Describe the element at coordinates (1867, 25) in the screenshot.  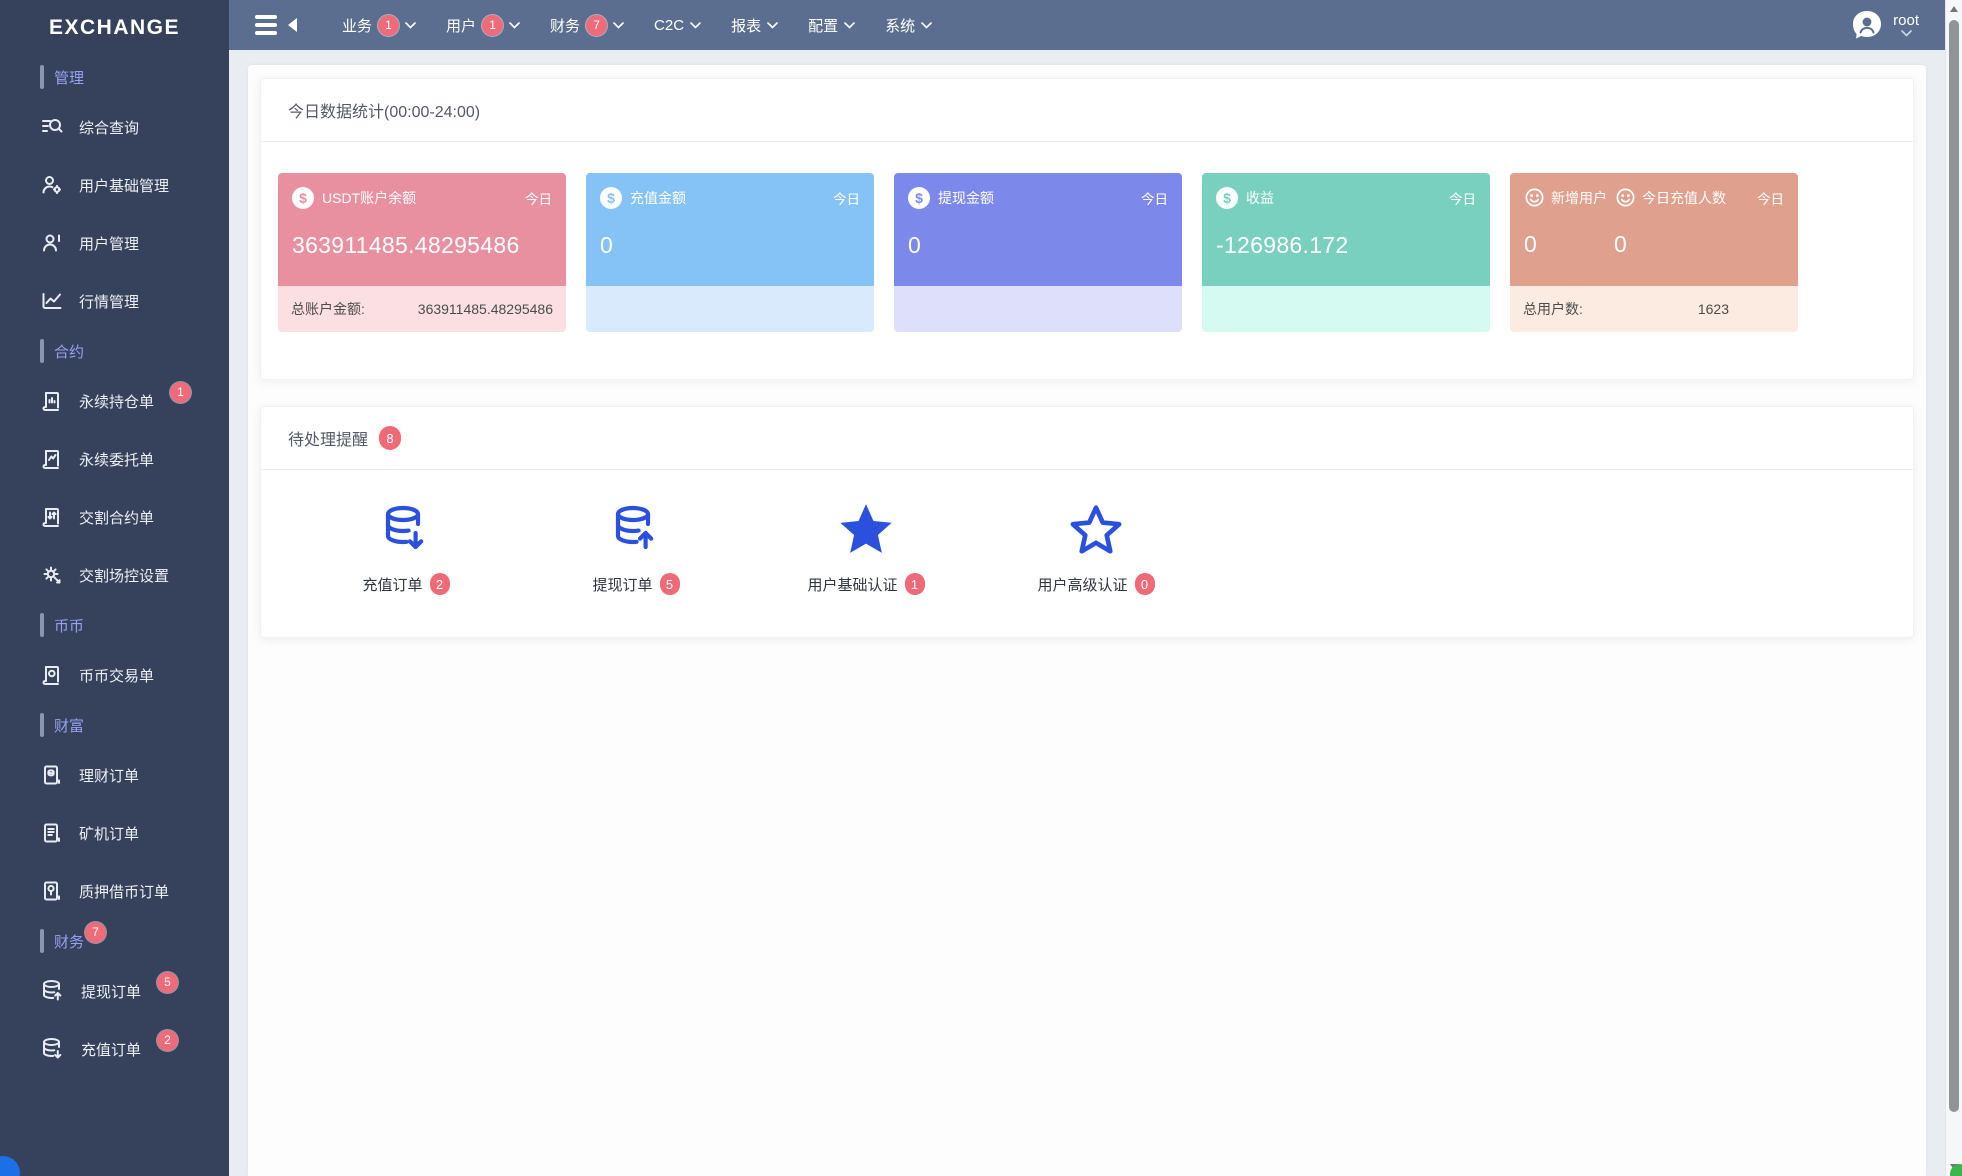
I see `avatar-icon` at that location.